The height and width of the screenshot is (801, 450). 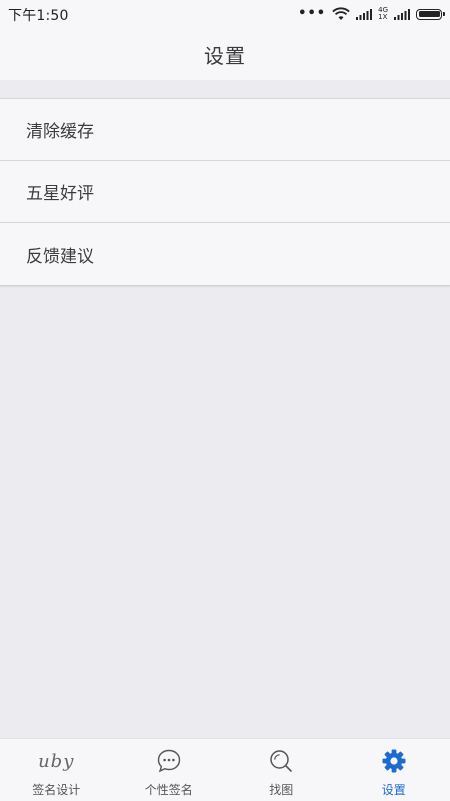 I want to click on tab-find-image: 找图, so click(x=281, y=770).